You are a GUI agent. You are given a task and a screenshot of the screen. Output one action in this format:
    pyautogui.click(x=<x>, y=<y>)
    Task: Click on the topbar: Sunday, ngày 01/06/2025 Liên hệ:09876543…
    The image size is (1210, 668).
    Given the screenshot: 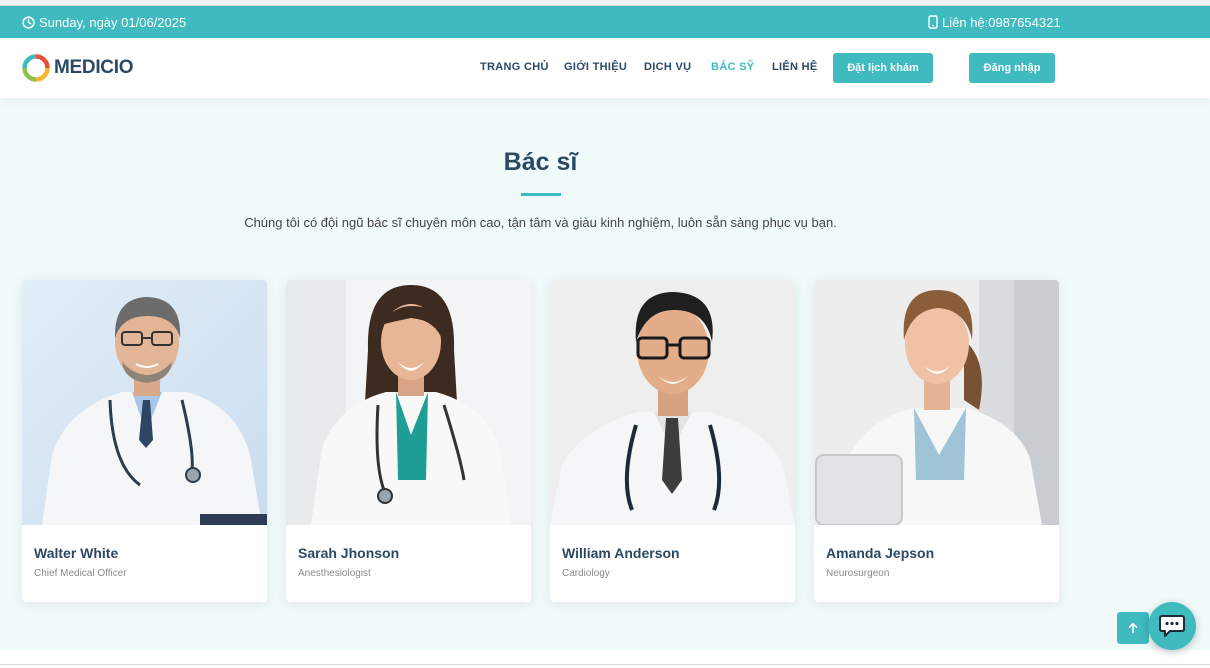 What is the action you would take?
    pyautogui.click(x=605, y=22)
    